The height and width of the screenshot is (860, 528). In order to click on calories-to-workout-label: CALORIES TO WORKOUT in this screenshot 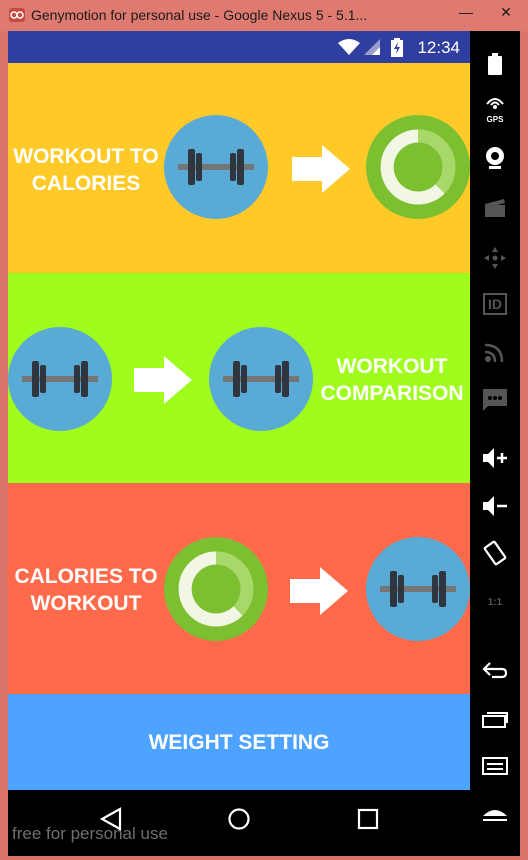, I will do `click(86, 590)`.